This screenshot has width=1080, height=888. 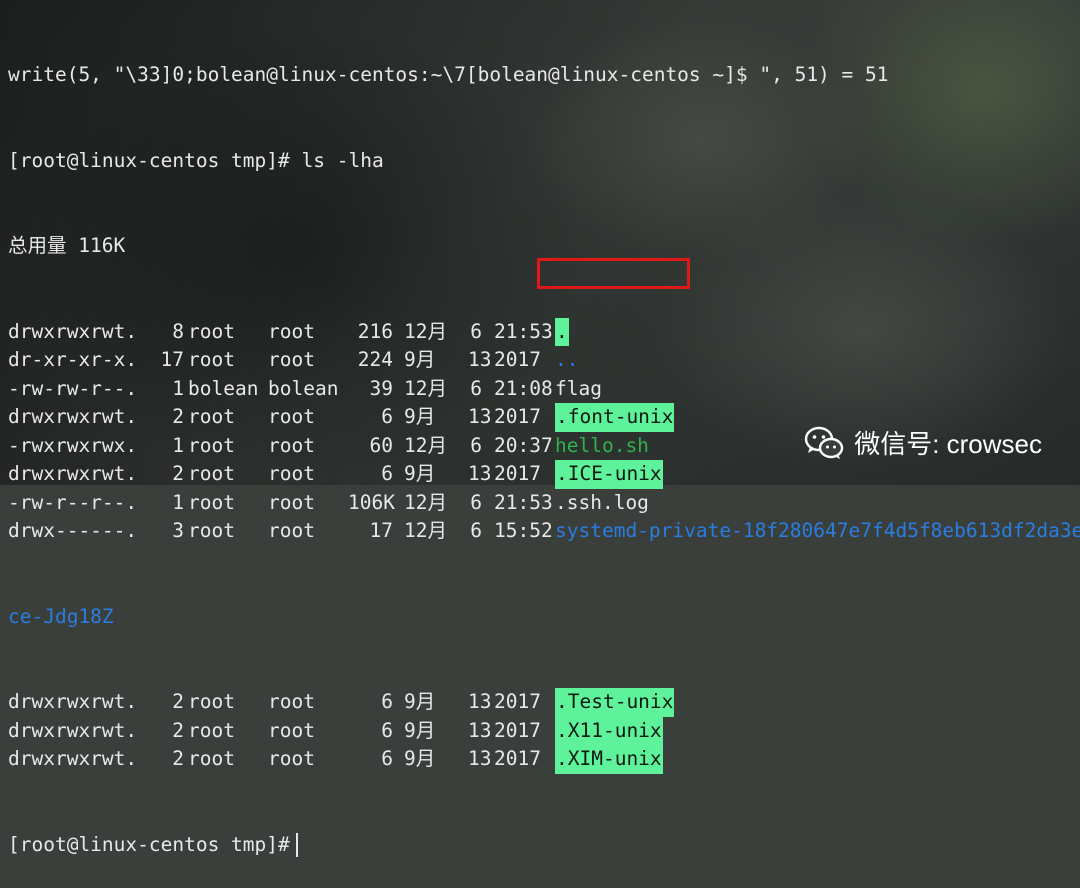 I want to click on highlight-annotation-box, so click(x=613, y=273).